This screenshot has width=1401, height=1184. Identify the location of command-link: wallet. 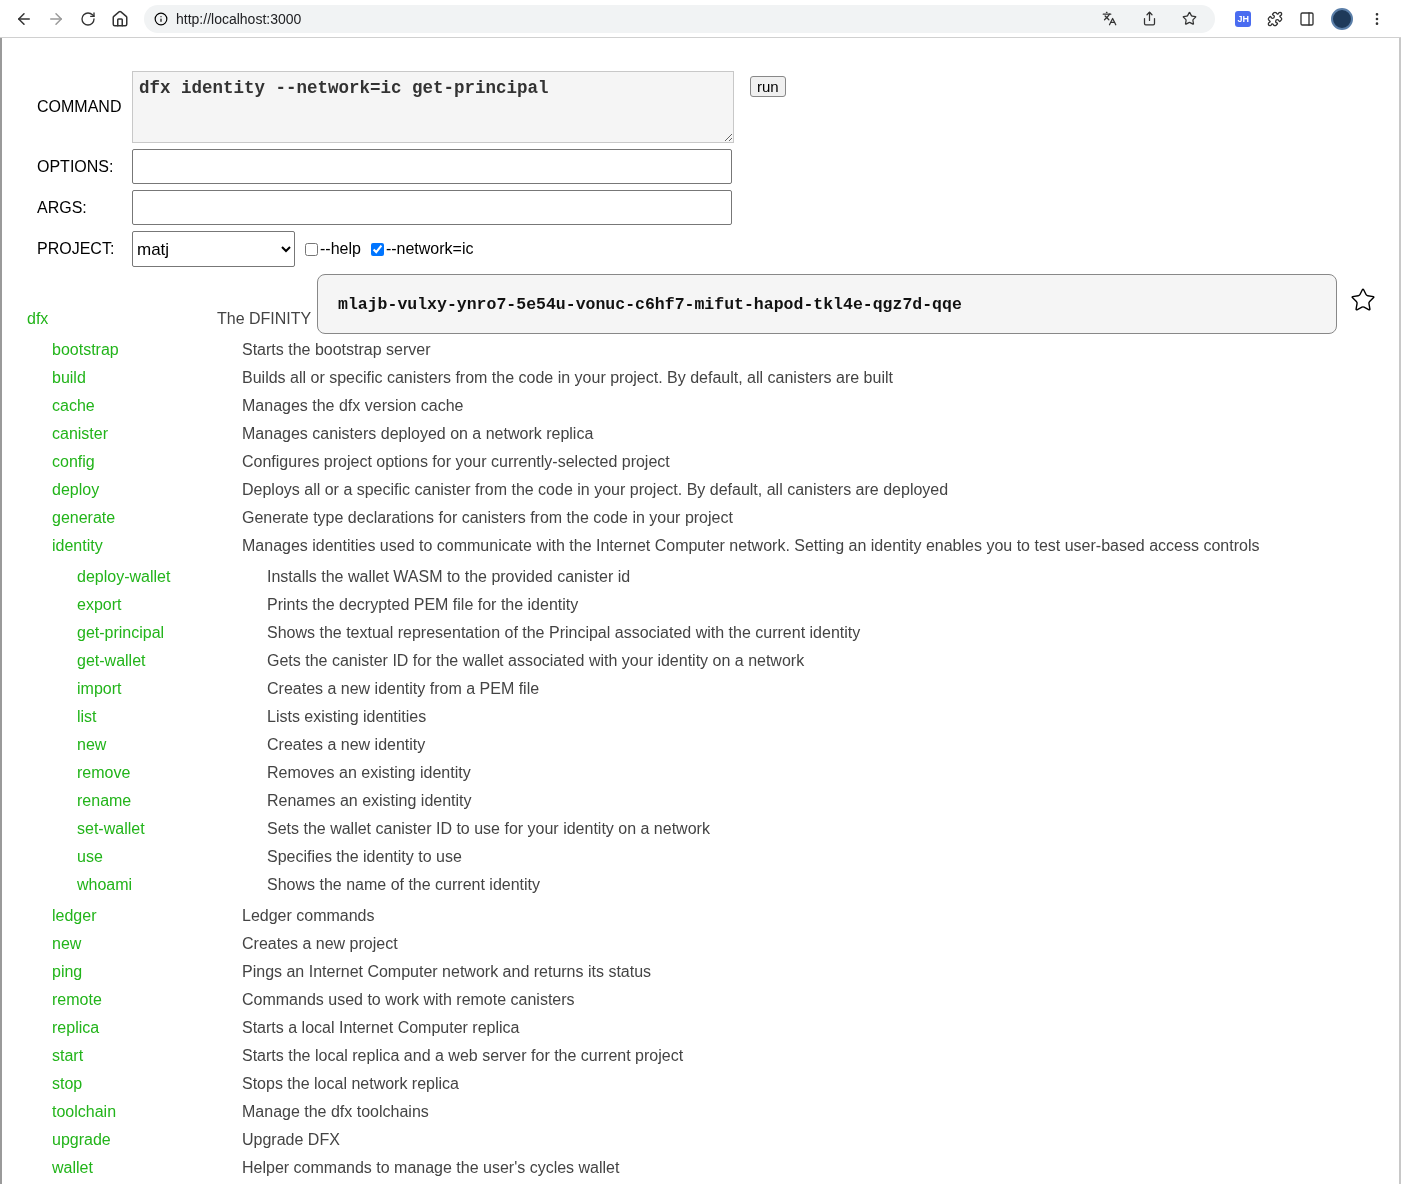
(147, 1168).